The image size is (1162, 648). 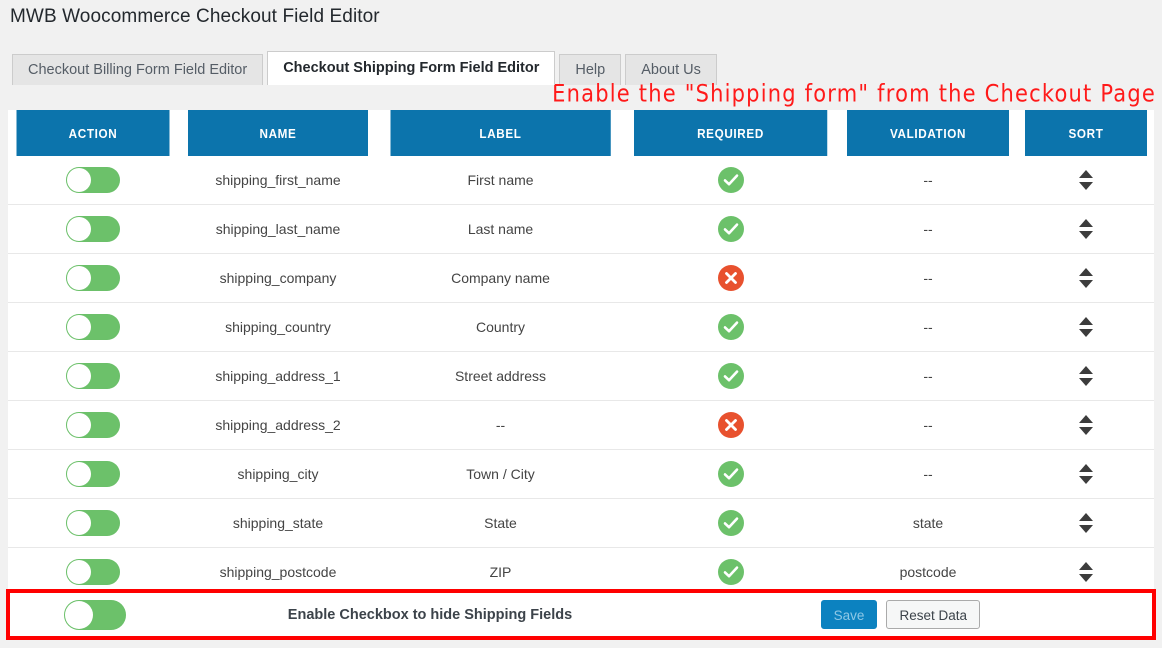 I want to click on table-row: shipping_city Town / City --, so click(x=581, y=474).